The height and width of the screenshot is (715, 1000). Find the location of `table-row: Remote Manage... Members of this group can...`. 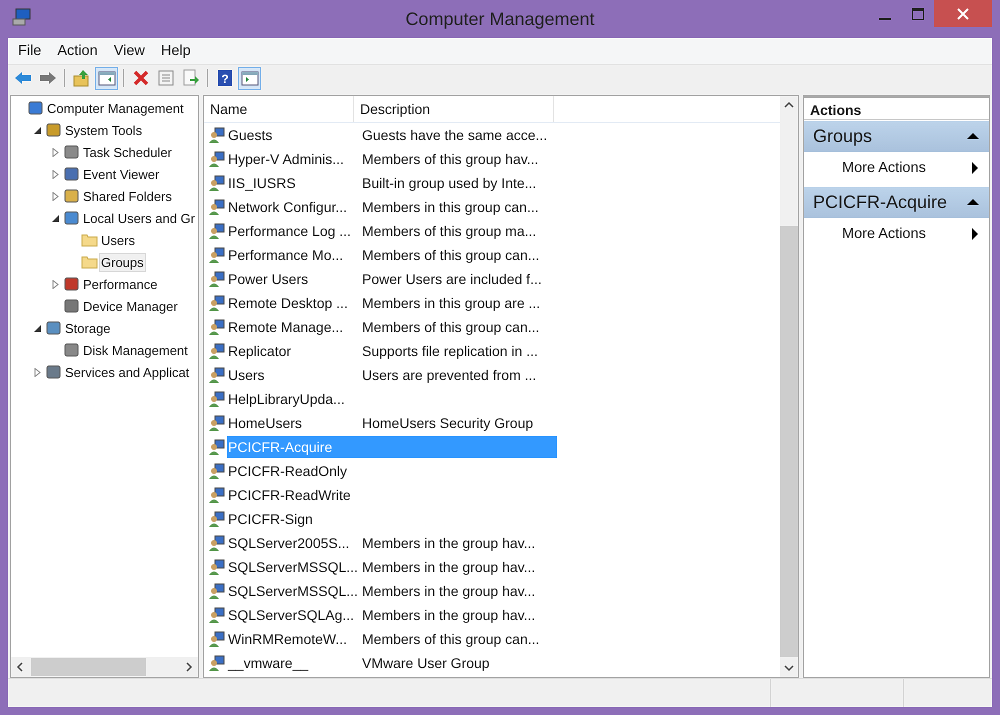

table-row: Remote Manage... Members of this group can... is located at coordinates (392, 327).